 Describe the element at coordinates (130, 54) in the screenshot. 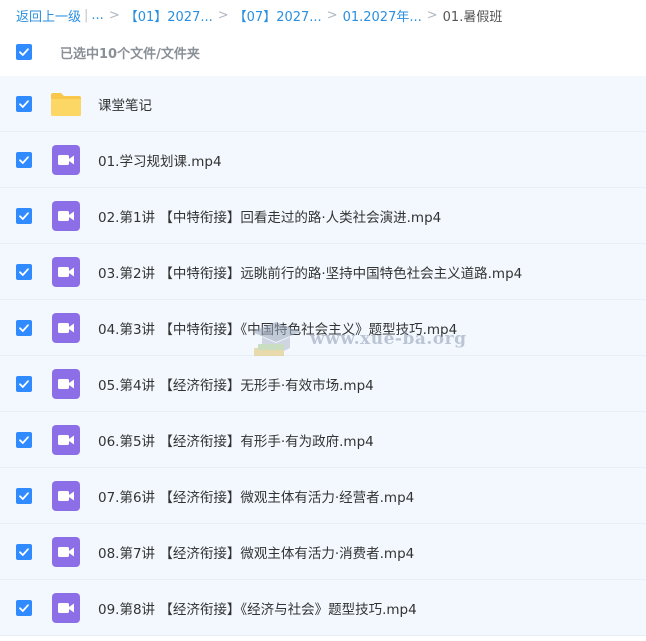

I see `selection-count: 已选中10个文件/文件夹` at that location.